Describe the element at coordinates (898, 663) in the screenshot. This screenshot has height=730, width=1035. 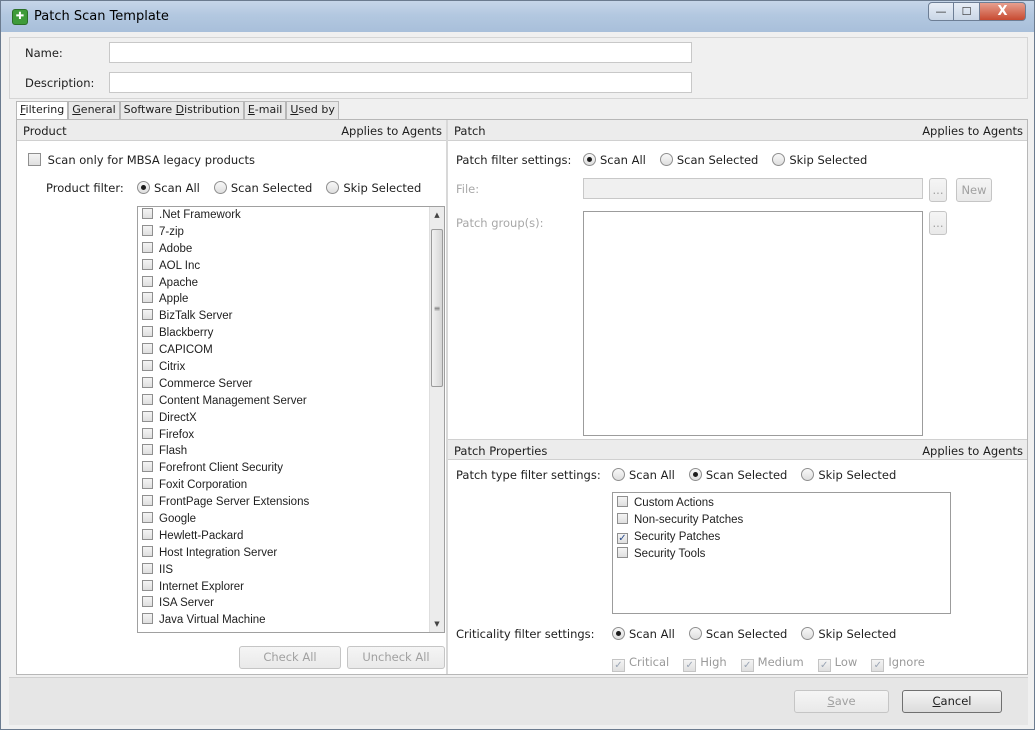
I see `ignore-checkbox: ✓ Ignore` at that location.